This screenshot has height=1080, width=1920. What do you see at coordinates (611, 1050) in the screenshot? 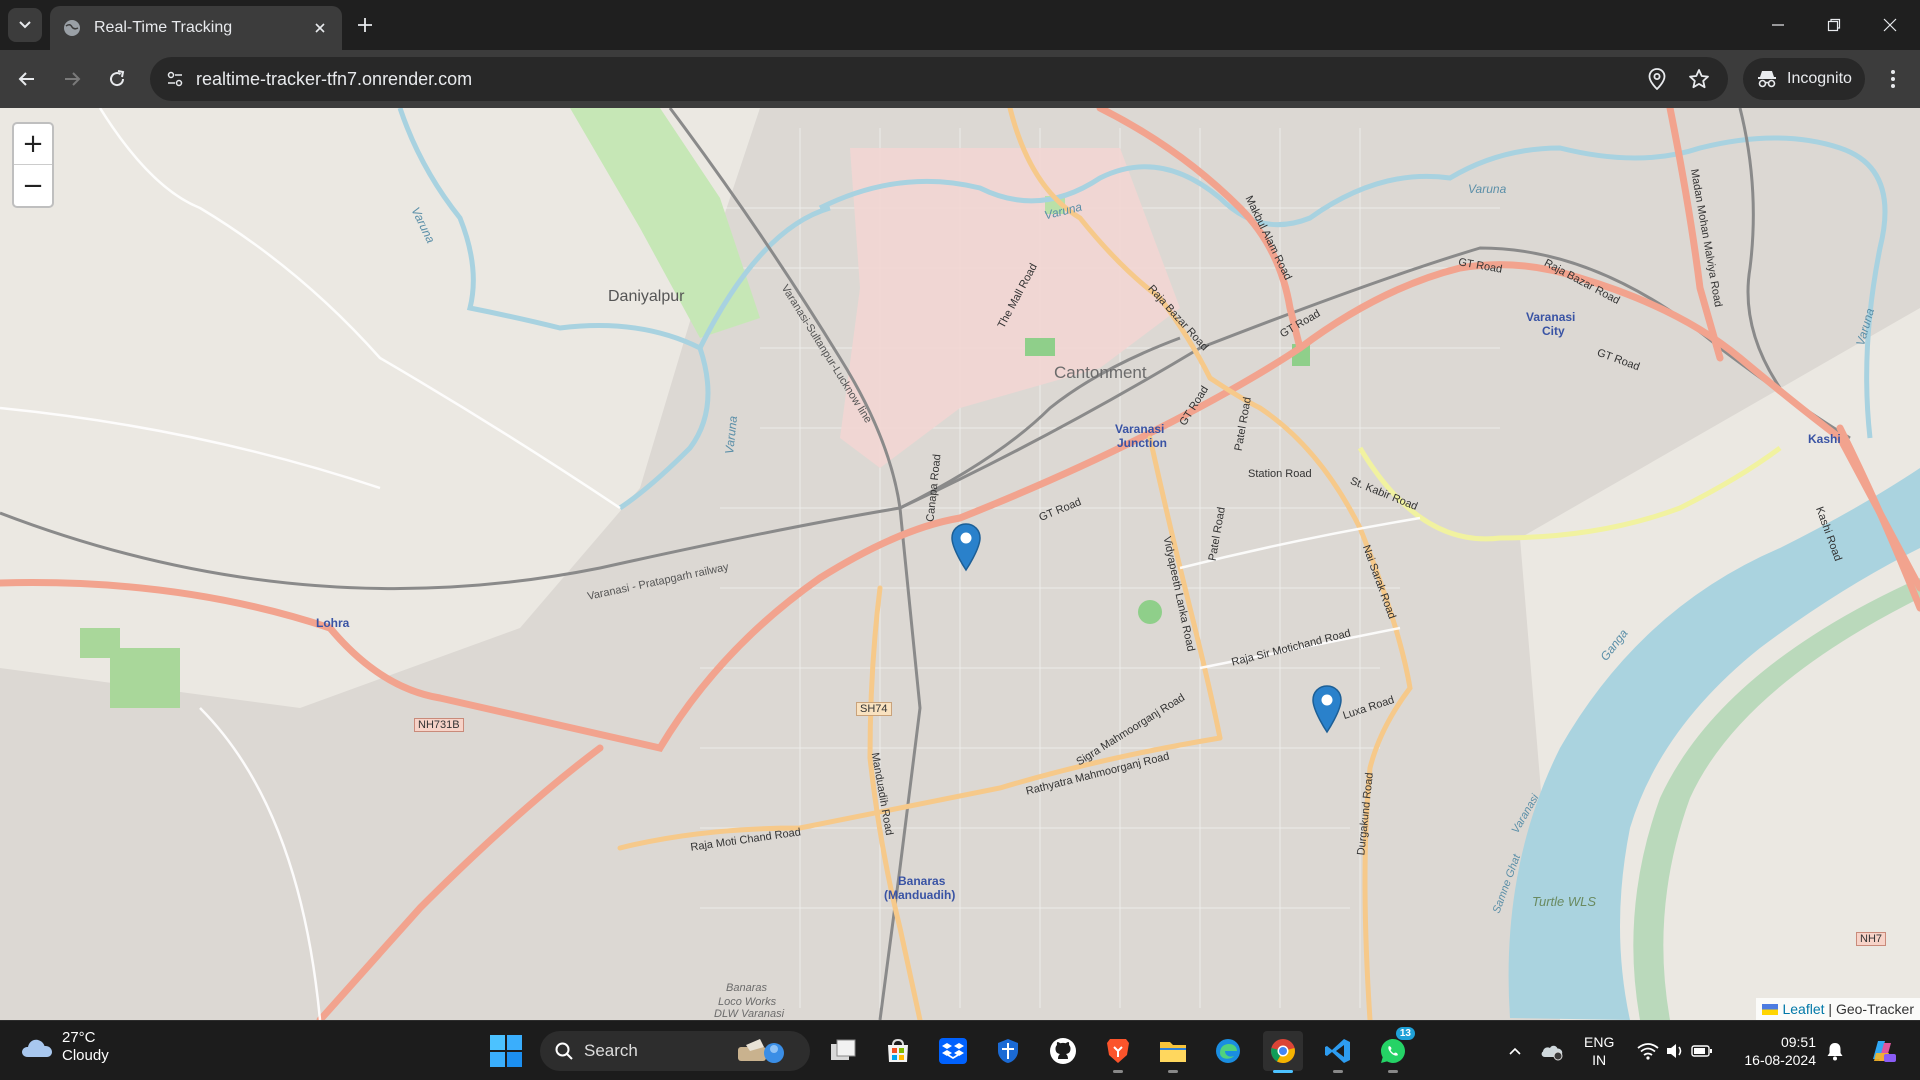
I see `taskbar-search-label: Search` at bounding box center [611, 1050].